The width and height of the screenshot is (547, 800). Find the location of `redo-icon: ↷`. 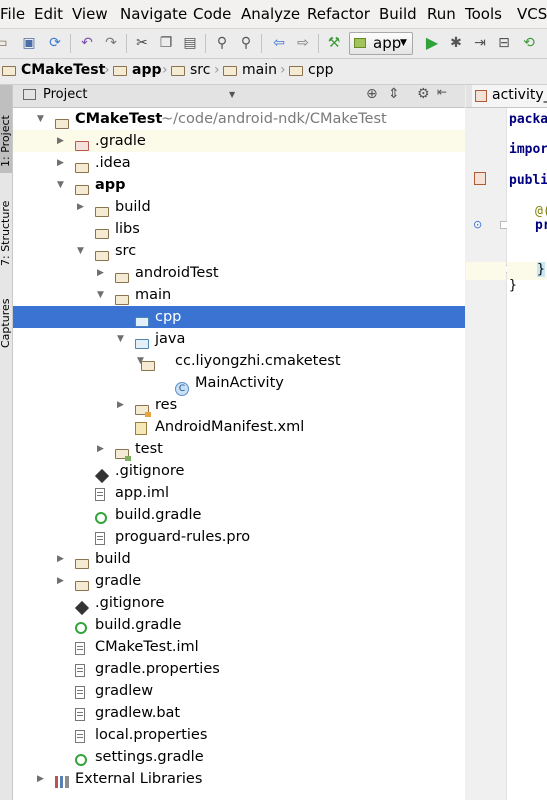

redo-icon: ↷ is located at coordinates (111, 43).